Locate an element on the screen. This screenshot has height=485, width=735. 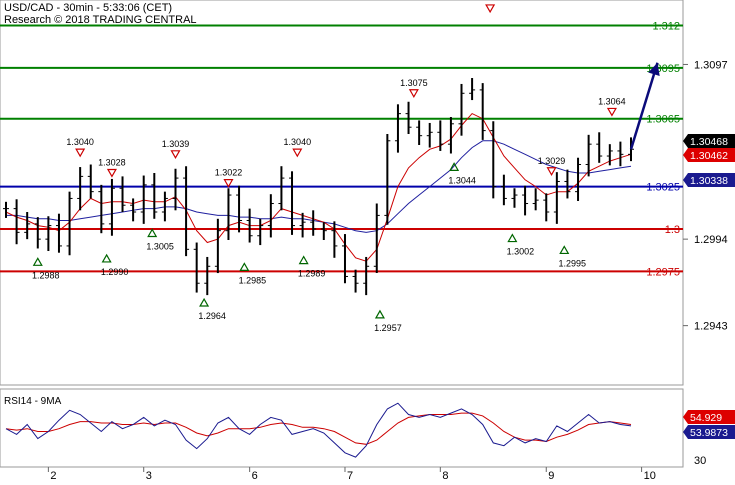
badge-rsi-ma-value: 54.929 is located at coordinates (706, 418).